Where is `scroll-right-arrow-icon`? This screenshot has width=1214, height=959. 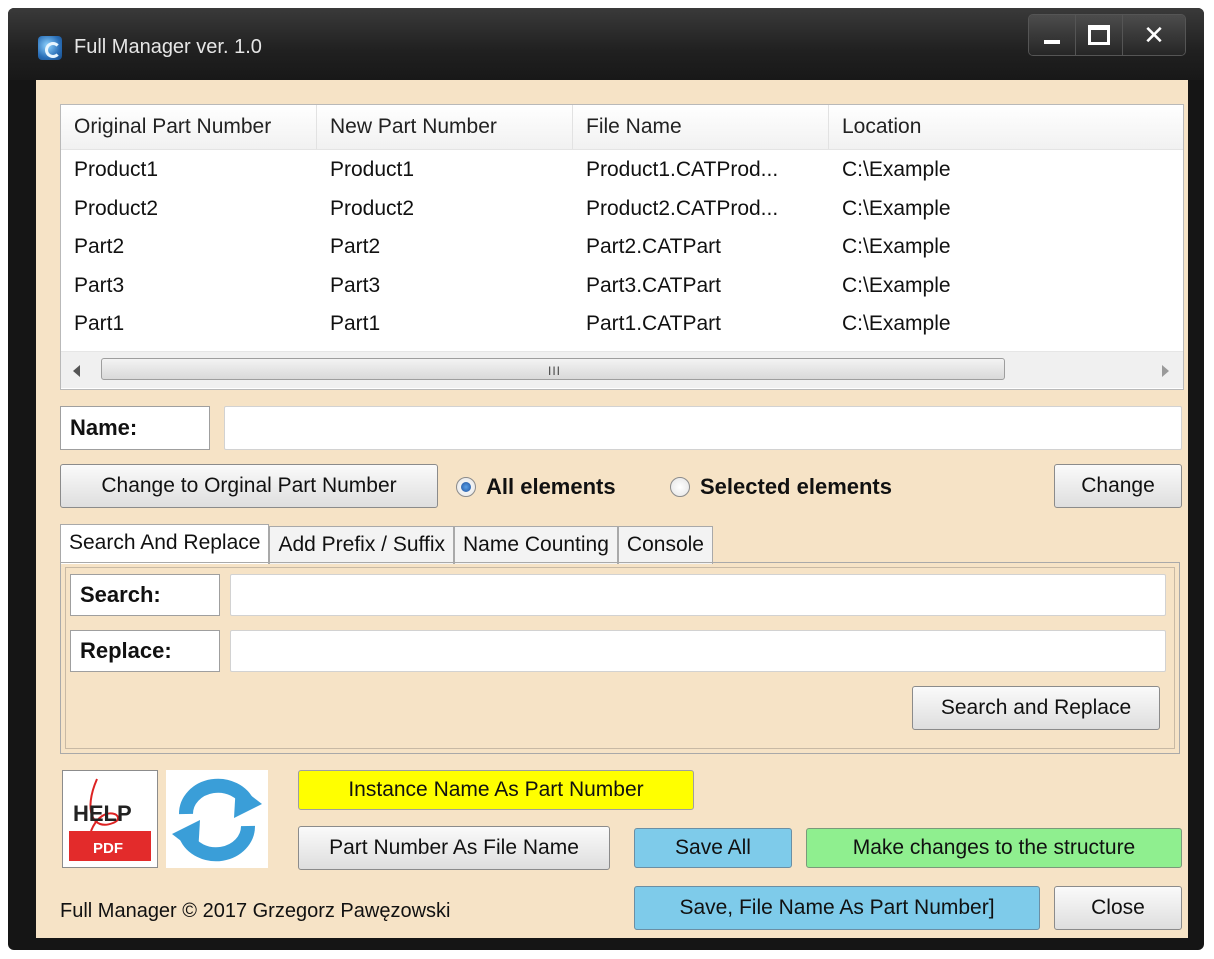 scroll-right-arrow-icon is located at coordinates (1165, 371).